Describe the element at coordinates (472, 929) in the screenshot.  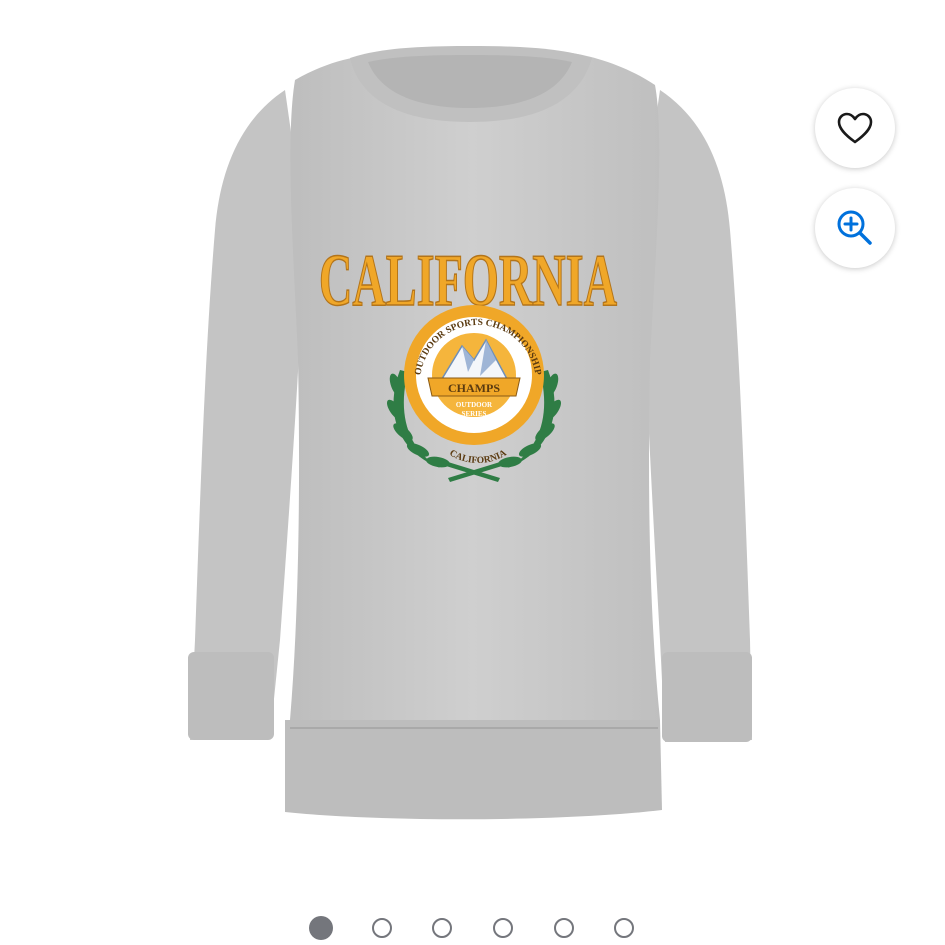
I see `carousel-pagination` at that location.